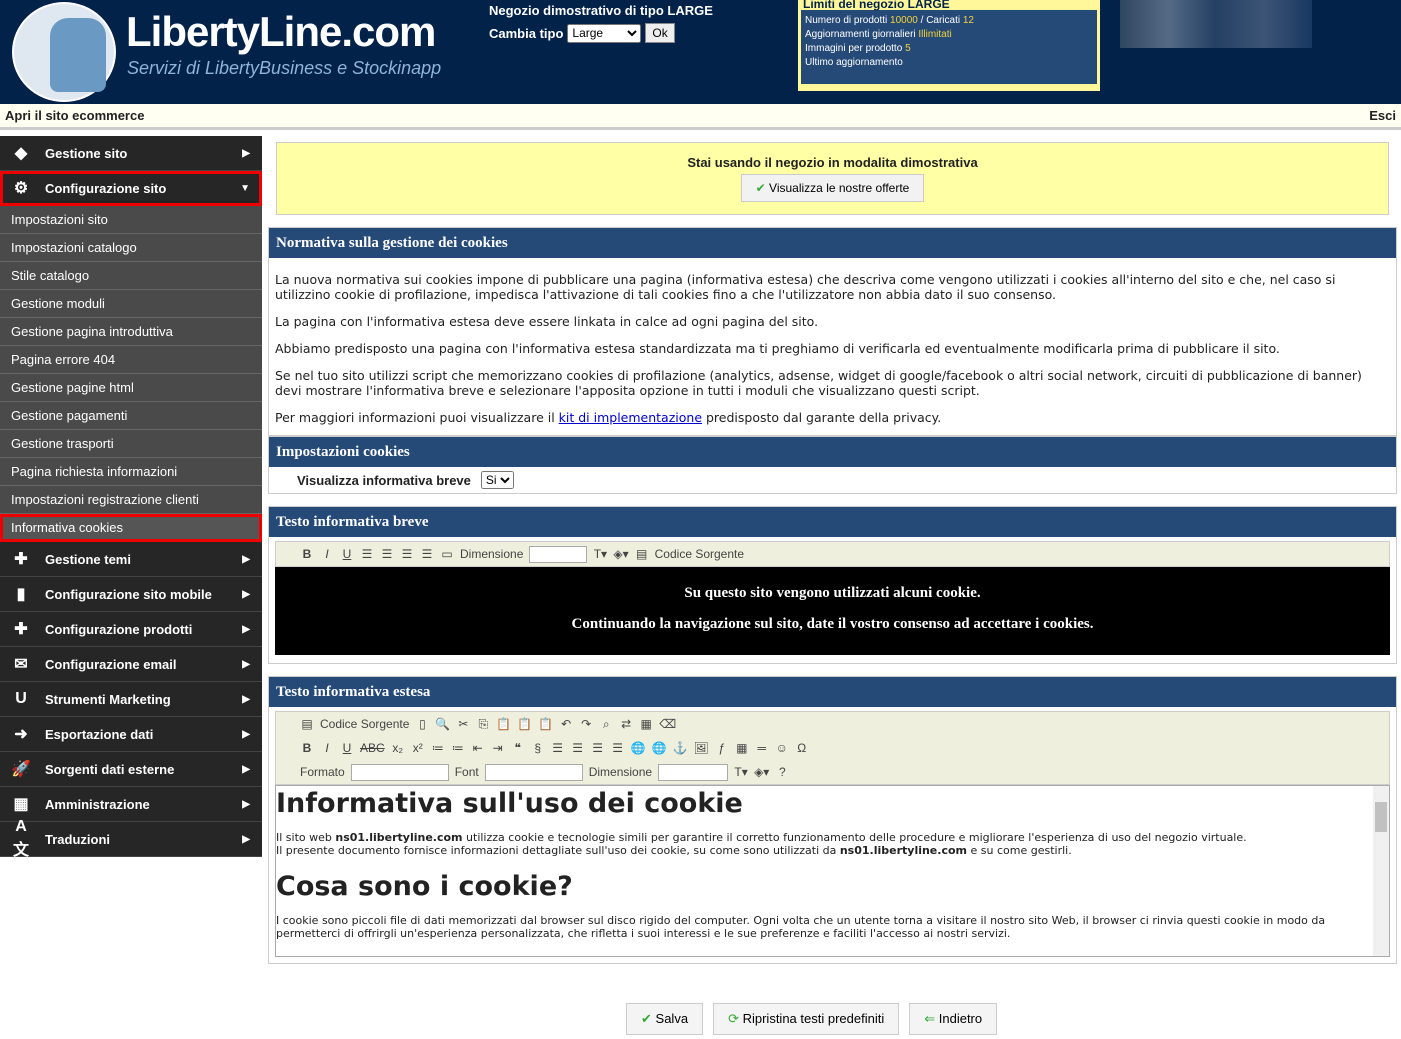  Describe the element at coordinates (463, 724) in the screenshot. I see `cut-icon: ✂` at that location.